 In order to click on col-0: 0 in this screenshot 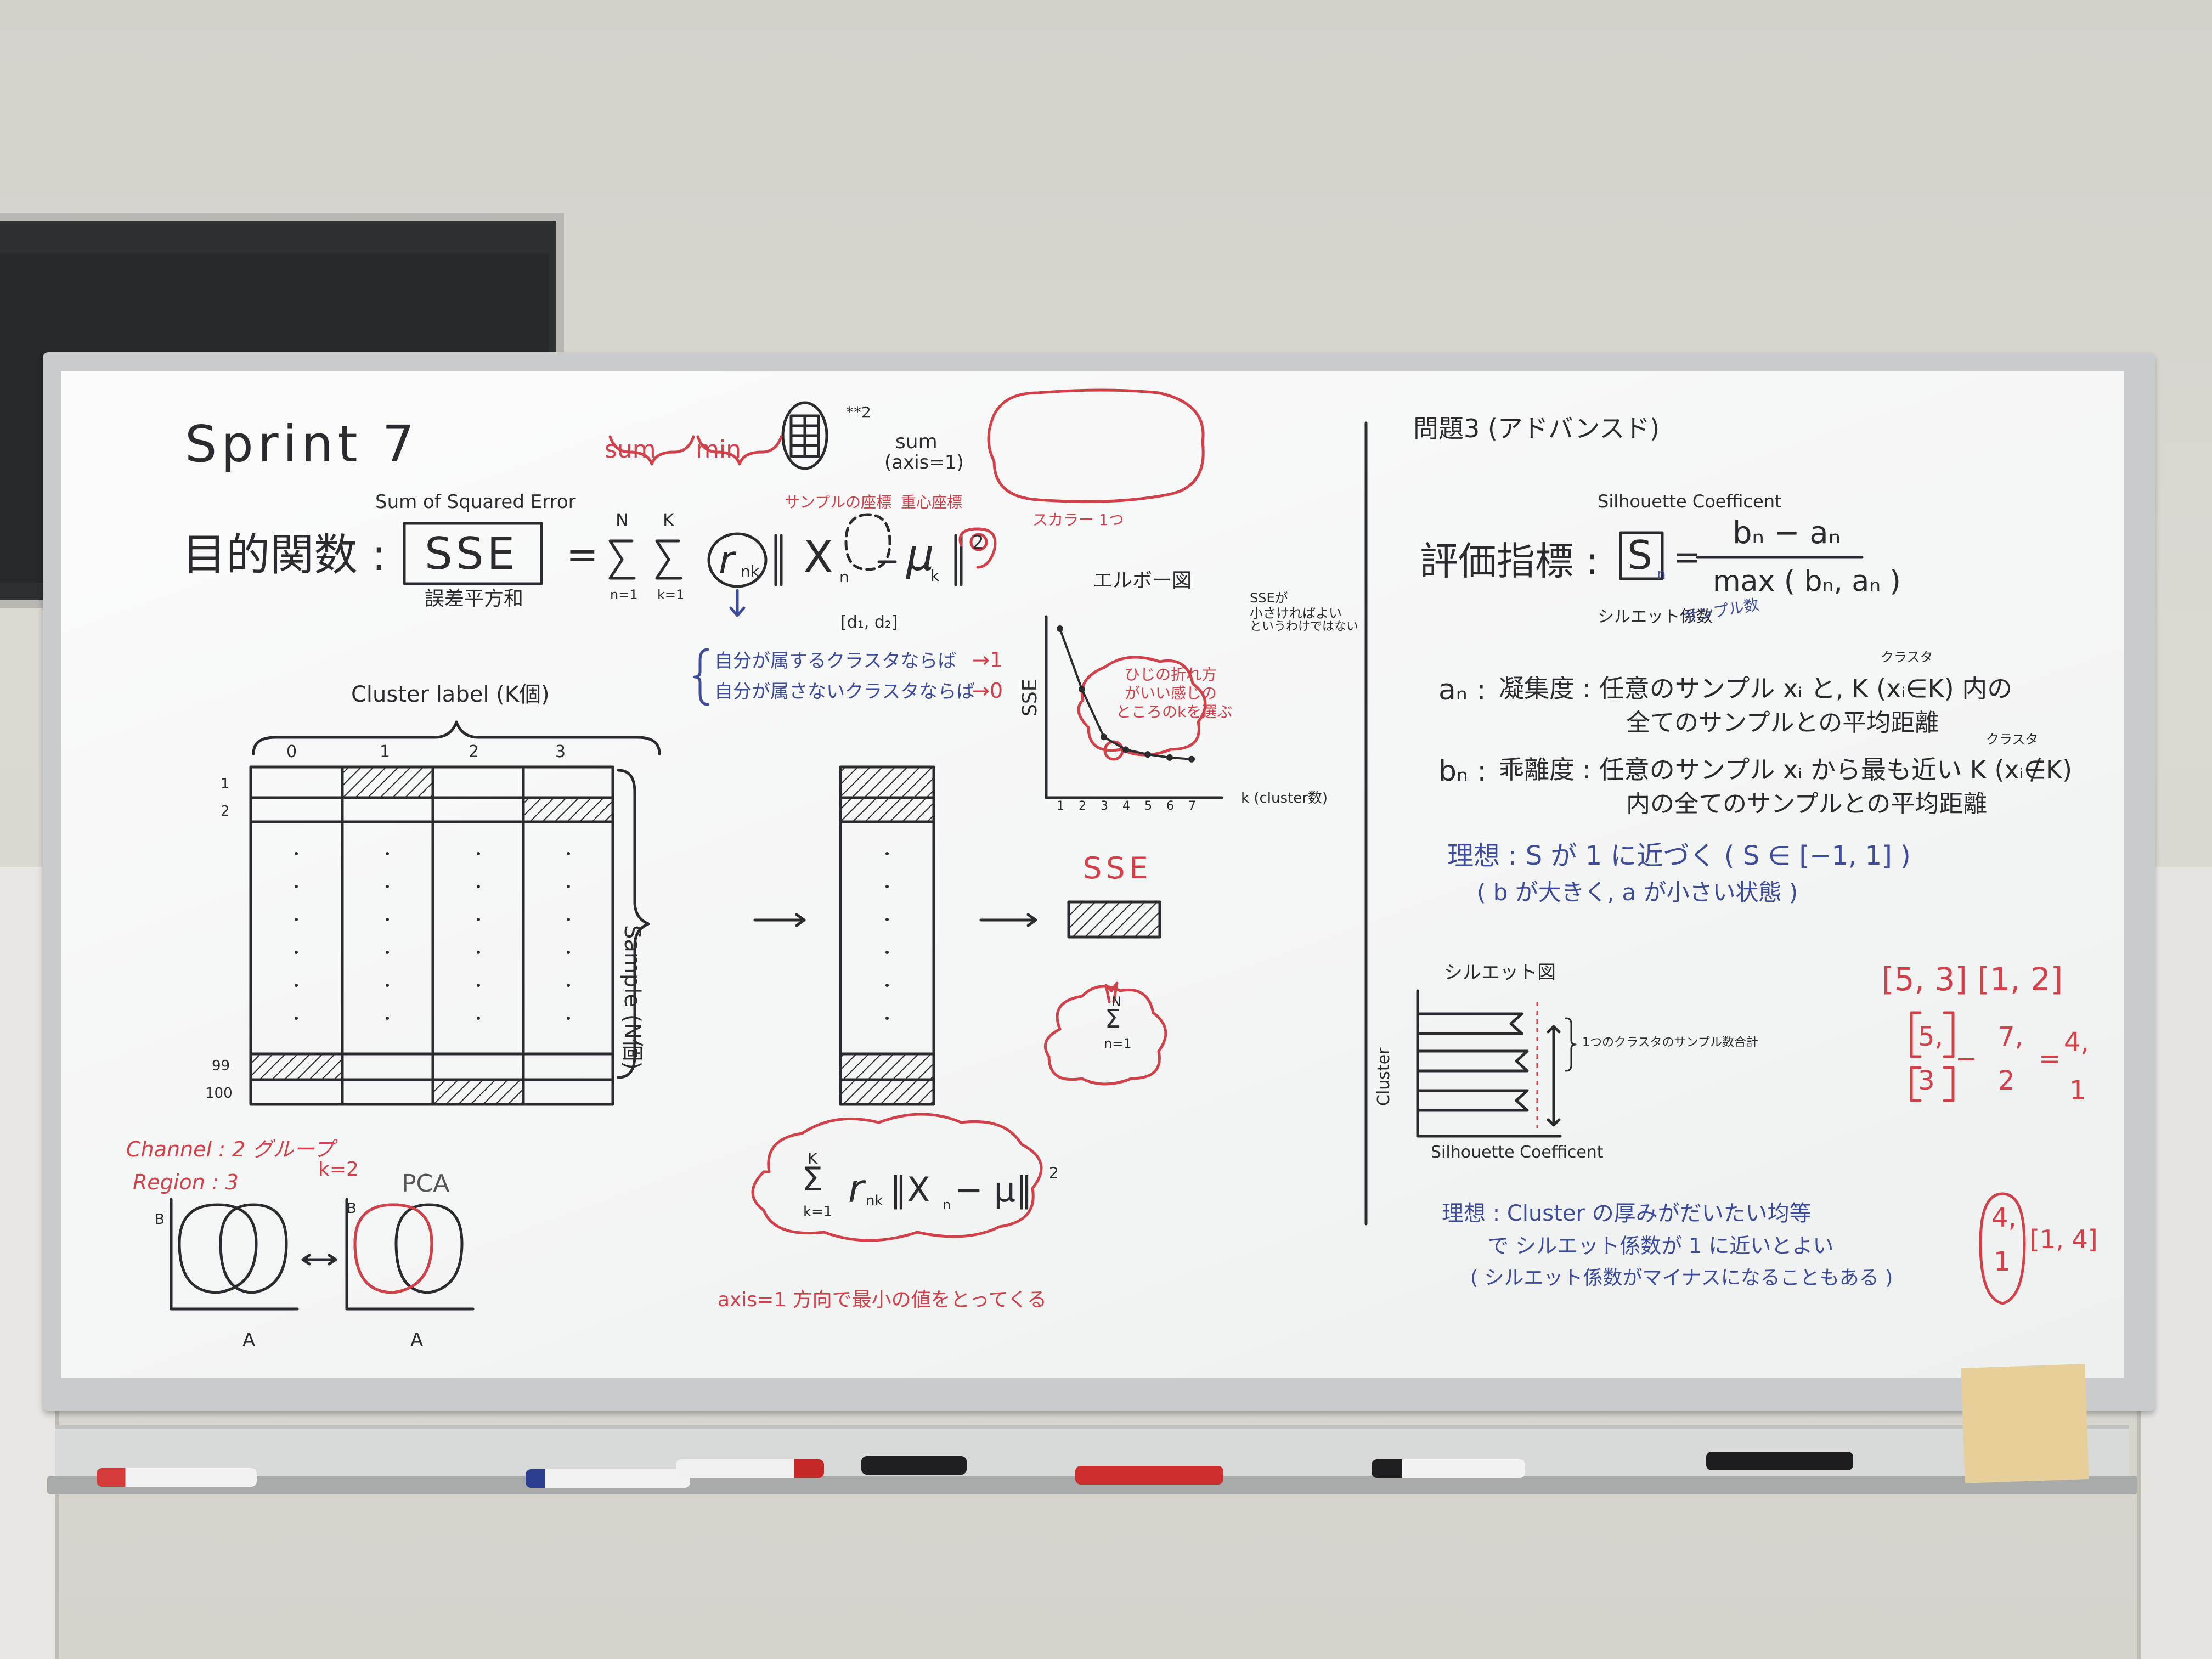, I will do `click(291, 751)`.